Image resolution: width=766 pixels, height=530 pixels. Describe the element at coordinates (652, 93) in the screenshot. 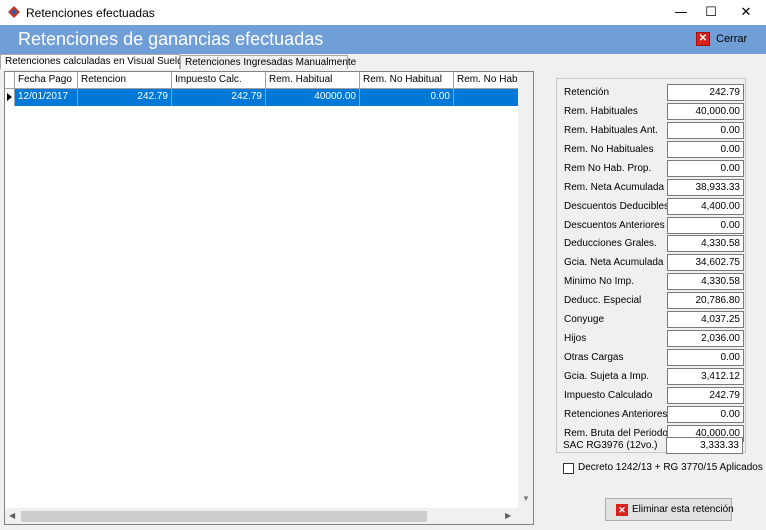

I see `field-retencion: Retención 242.79` at that location.